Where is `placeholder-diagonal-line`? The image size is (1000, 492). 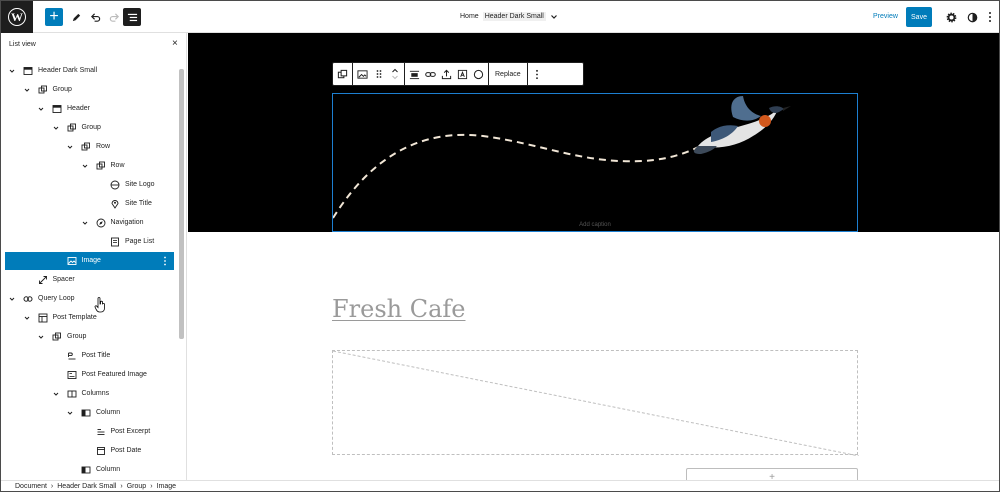
placeholder-diagonal-line is located at coordinates (596, 403).